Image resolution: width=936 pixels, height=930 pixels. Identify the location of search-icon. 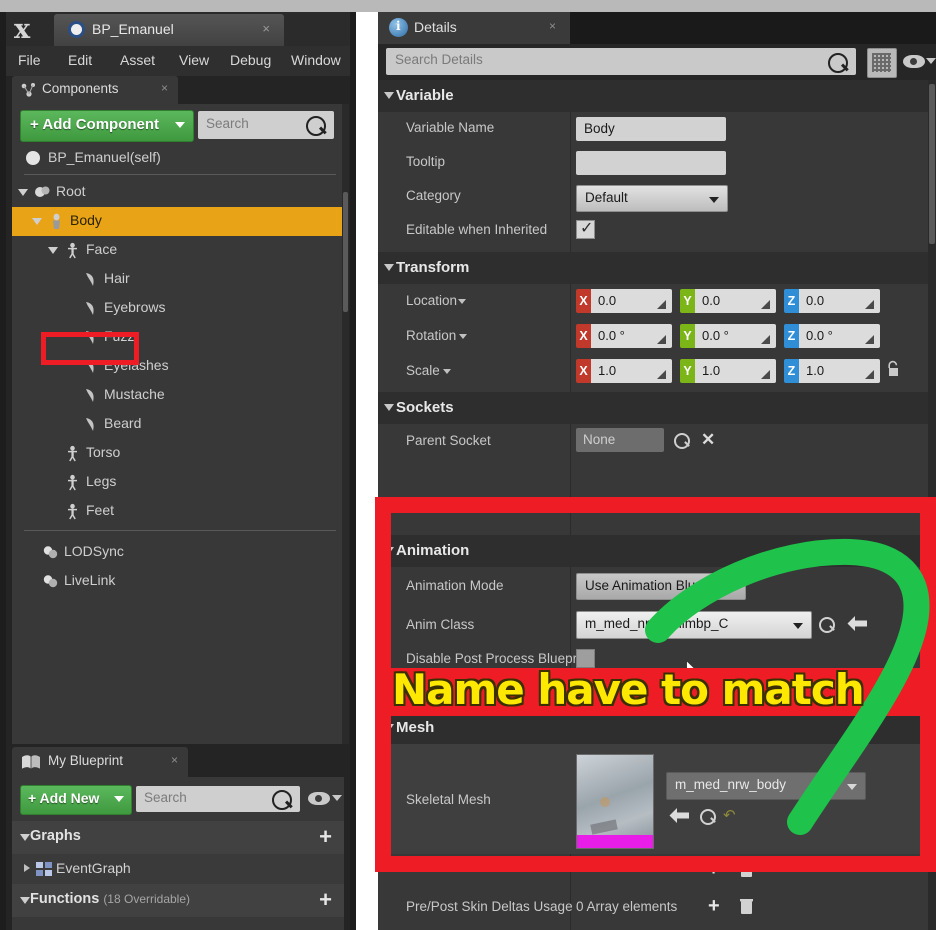
(682, 441).